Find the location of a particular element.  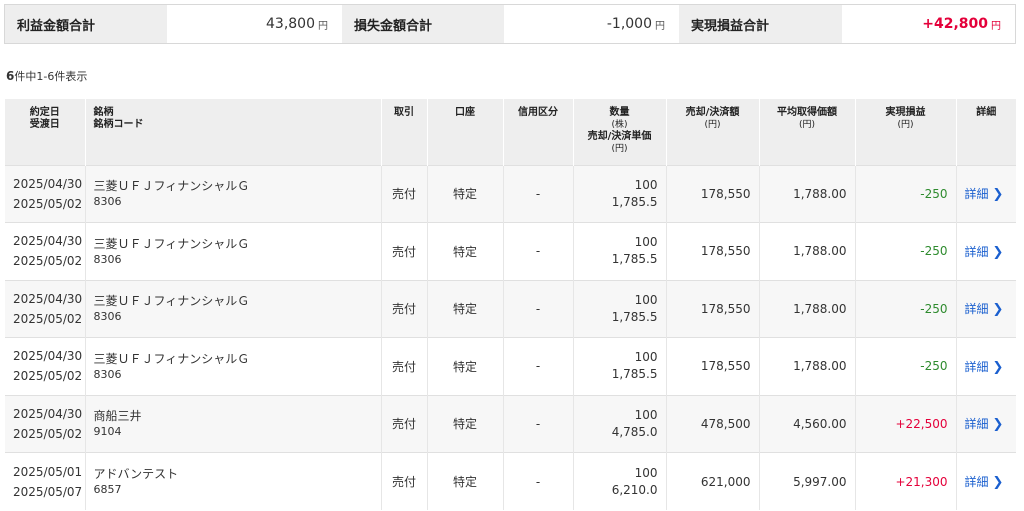

header-pl-unit: (円) is located at coordinates (905, 125).